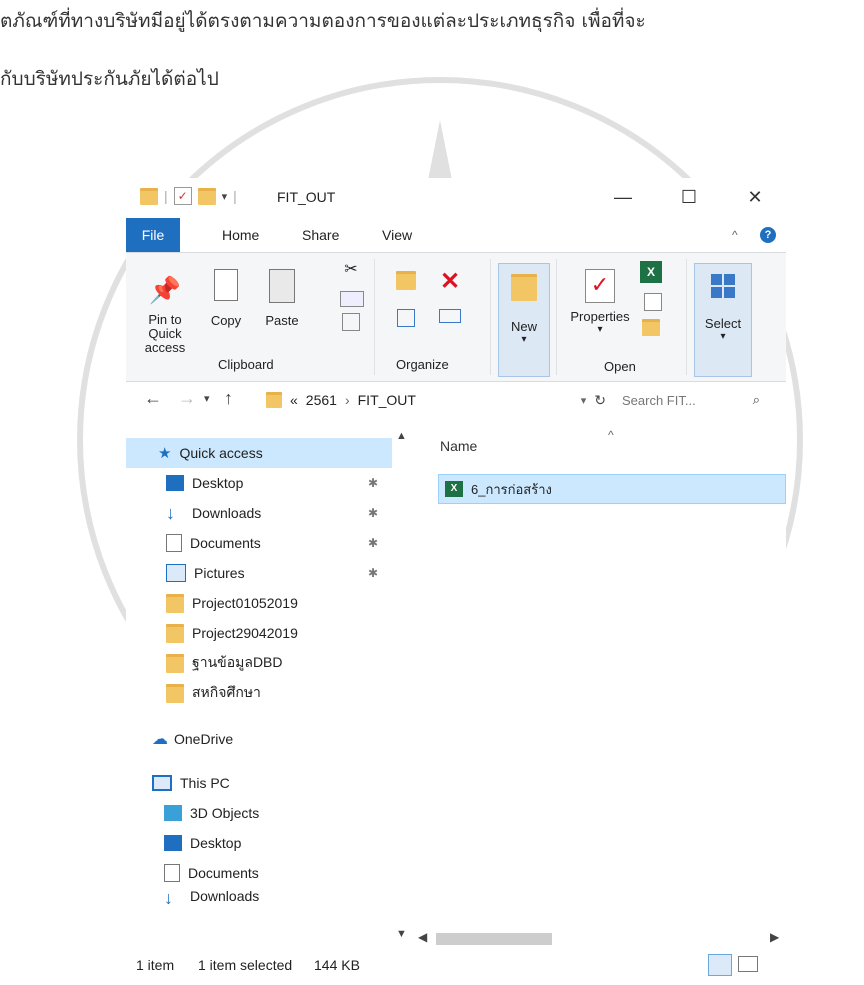  What do you see at coordinates (401, 436) in the screenshot?
I see `scroll-up-icon: ▲` at bounding box center [401, 436].